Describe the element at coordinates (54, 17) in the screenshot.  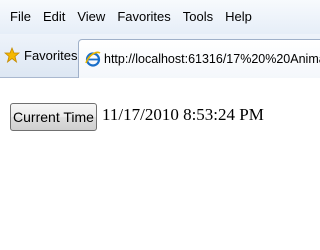
I see `menu-edit: Edit` at that location.